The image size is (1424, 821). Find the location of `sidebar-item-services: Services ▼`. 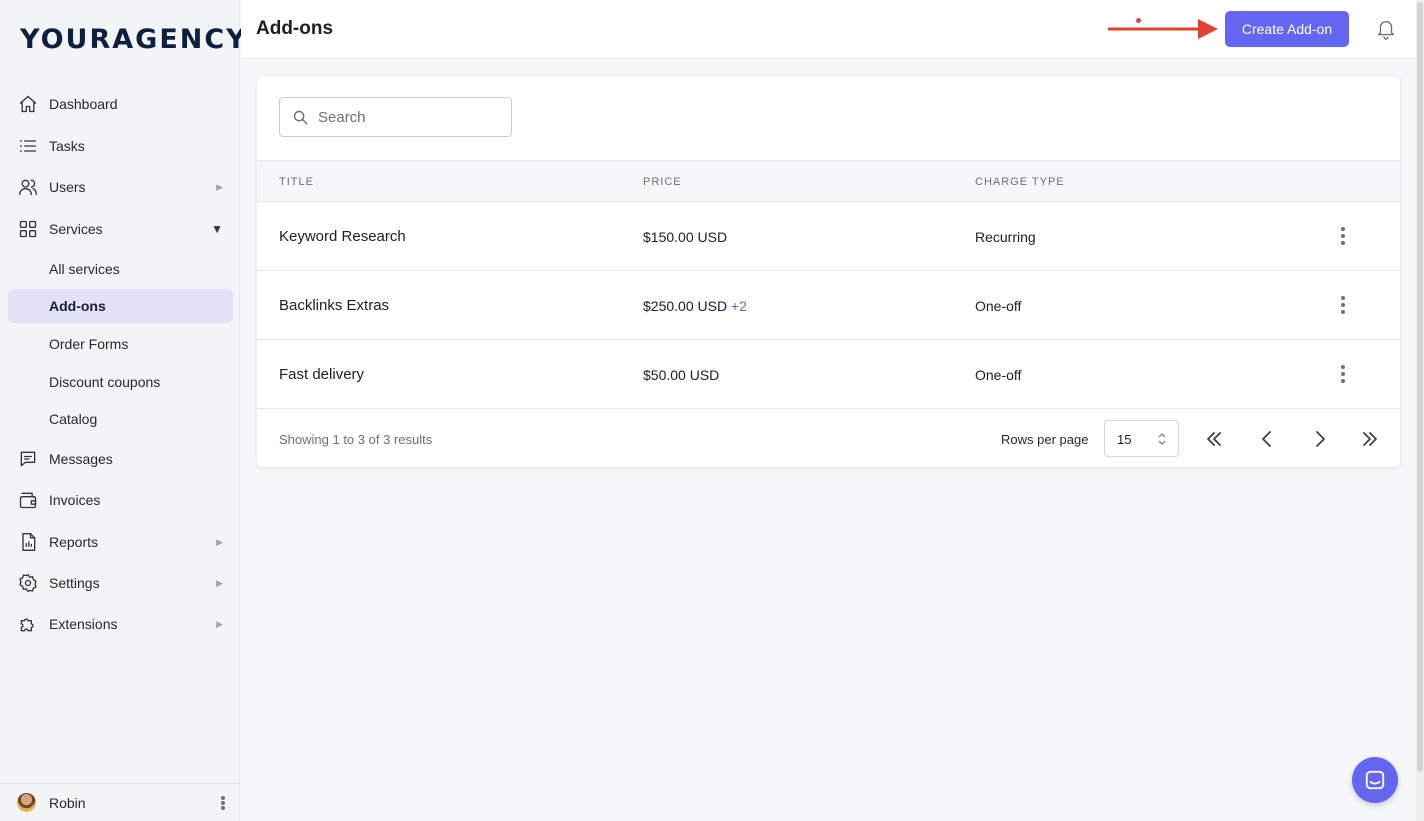

sidebar-item-services: Services ▼ is located at coordinates (120, 229).